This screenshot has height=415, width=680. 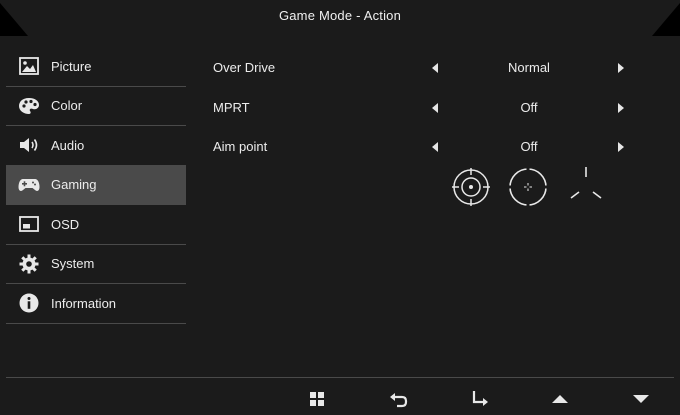 I want to click on sidebar-item-label: Information, so click(x=84, y=303).